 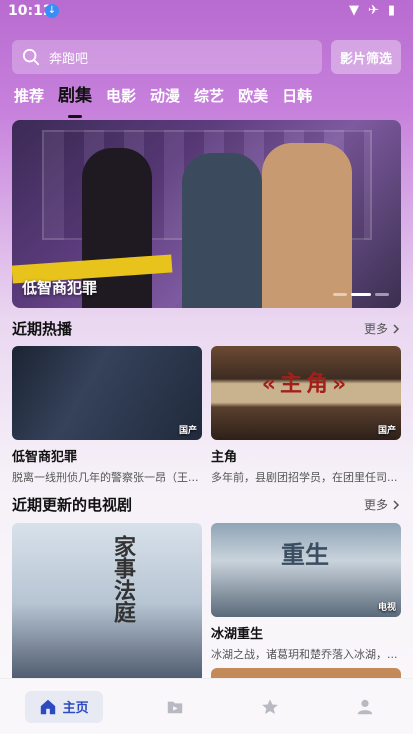 I want to click on section-title: 近期热播, so click(x=42, y=329).